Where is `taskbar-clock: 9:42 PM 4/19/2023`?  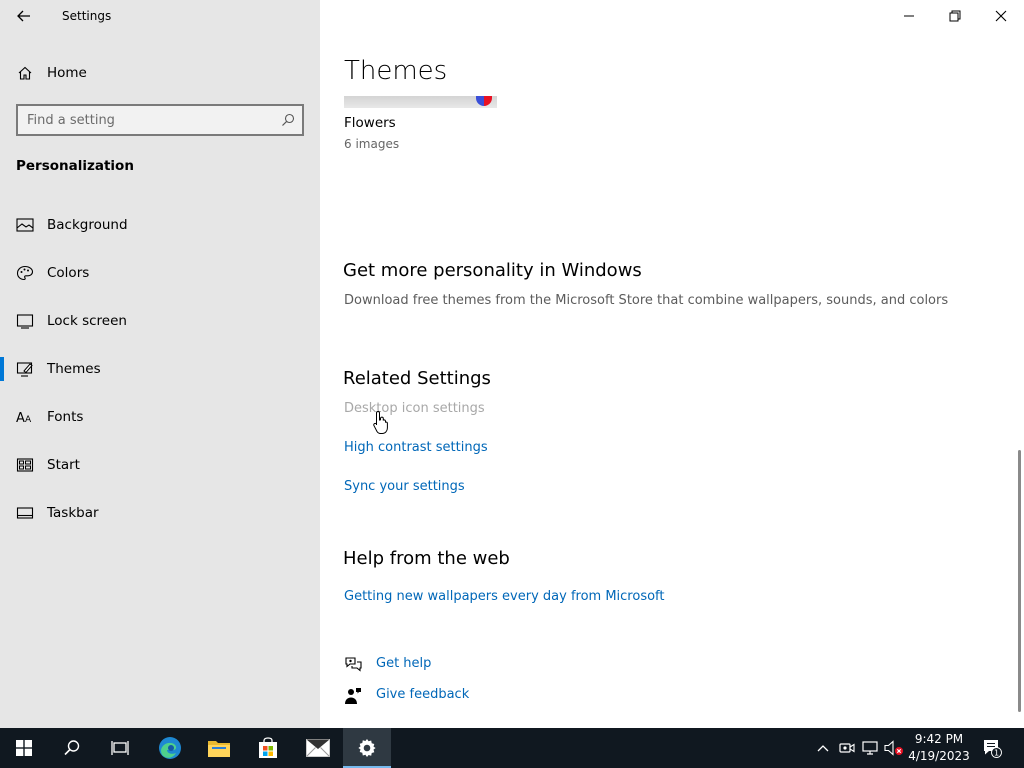 taskbar-clock: 9:42 PM 4/19/2023 is located at coordinates (939, 748).